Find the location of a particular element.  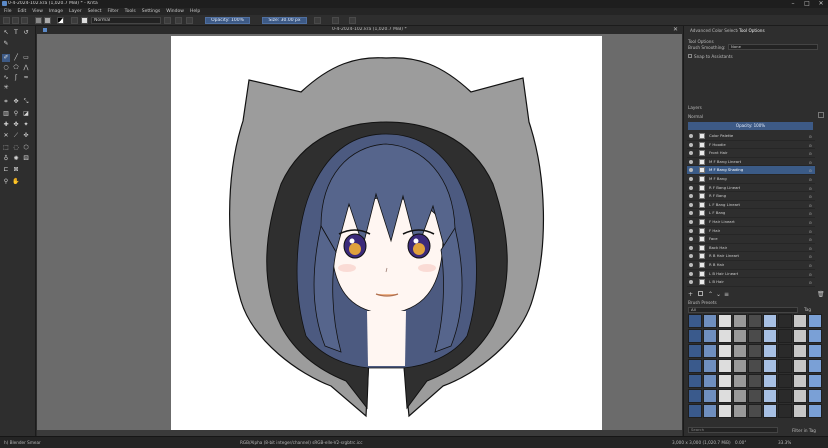

bezier-selection-tool-icon: ⊏ is located at coordinates (6, 170).